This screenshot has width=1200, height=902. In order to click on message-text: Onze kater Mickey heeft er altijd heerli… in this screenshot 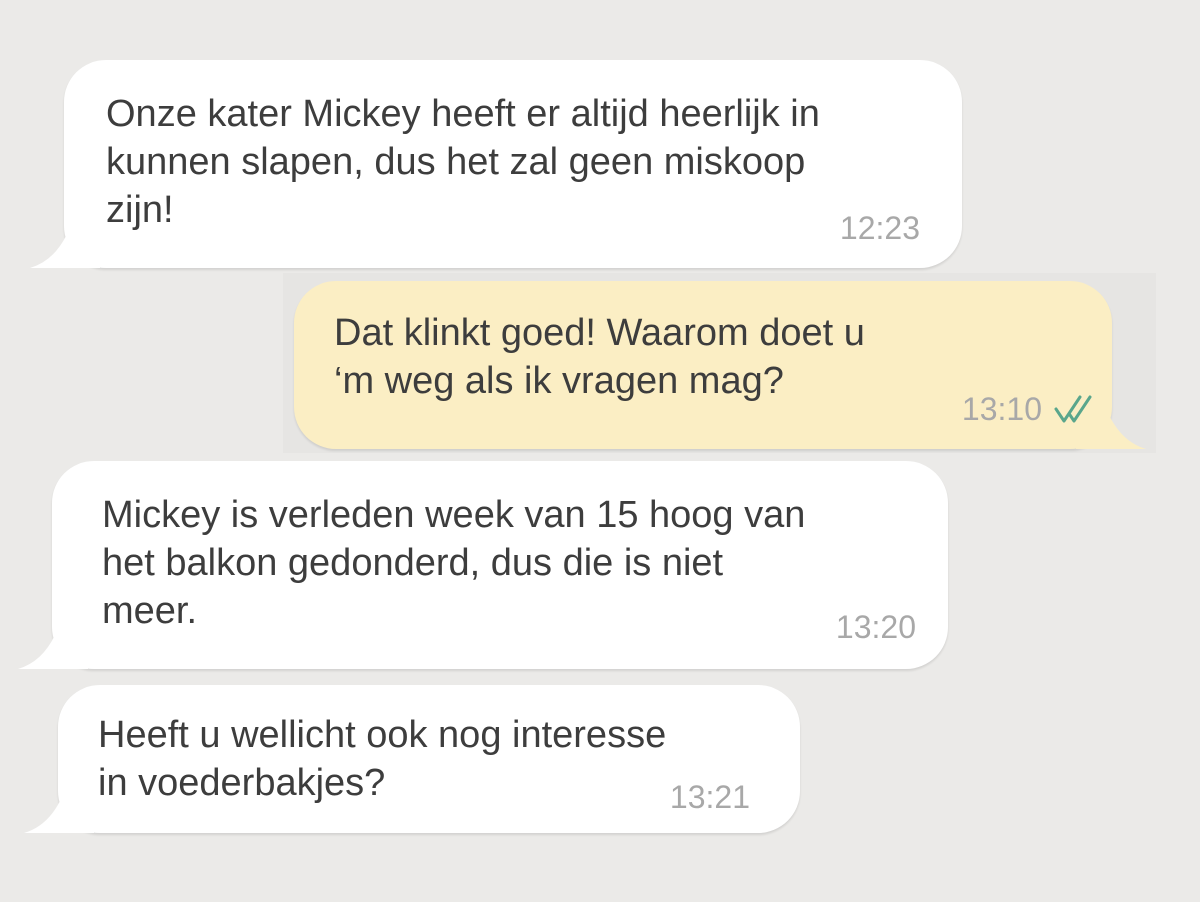, I will do `click(463, 162)`.